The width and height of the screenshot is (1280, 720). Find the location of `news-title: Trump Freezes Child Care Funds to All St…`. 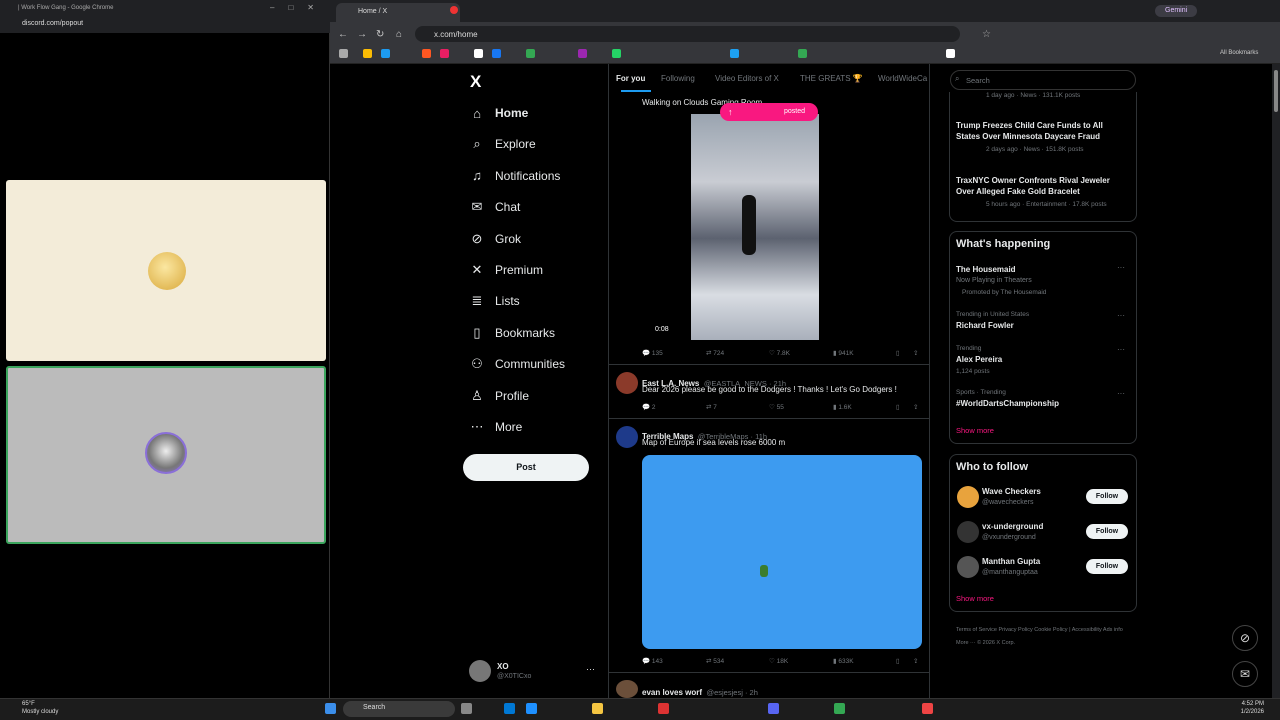

news-title: Trump Freezes Child Care Funds to All St… is located at coordinates (1041, 131).